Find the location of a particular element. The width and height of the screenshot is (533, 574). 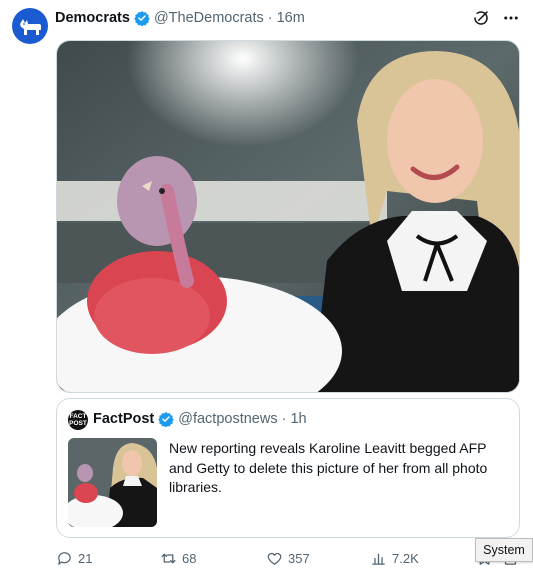

tweet-action-bar: 21 68 357 7.2K is located at coordinates (288, 560).